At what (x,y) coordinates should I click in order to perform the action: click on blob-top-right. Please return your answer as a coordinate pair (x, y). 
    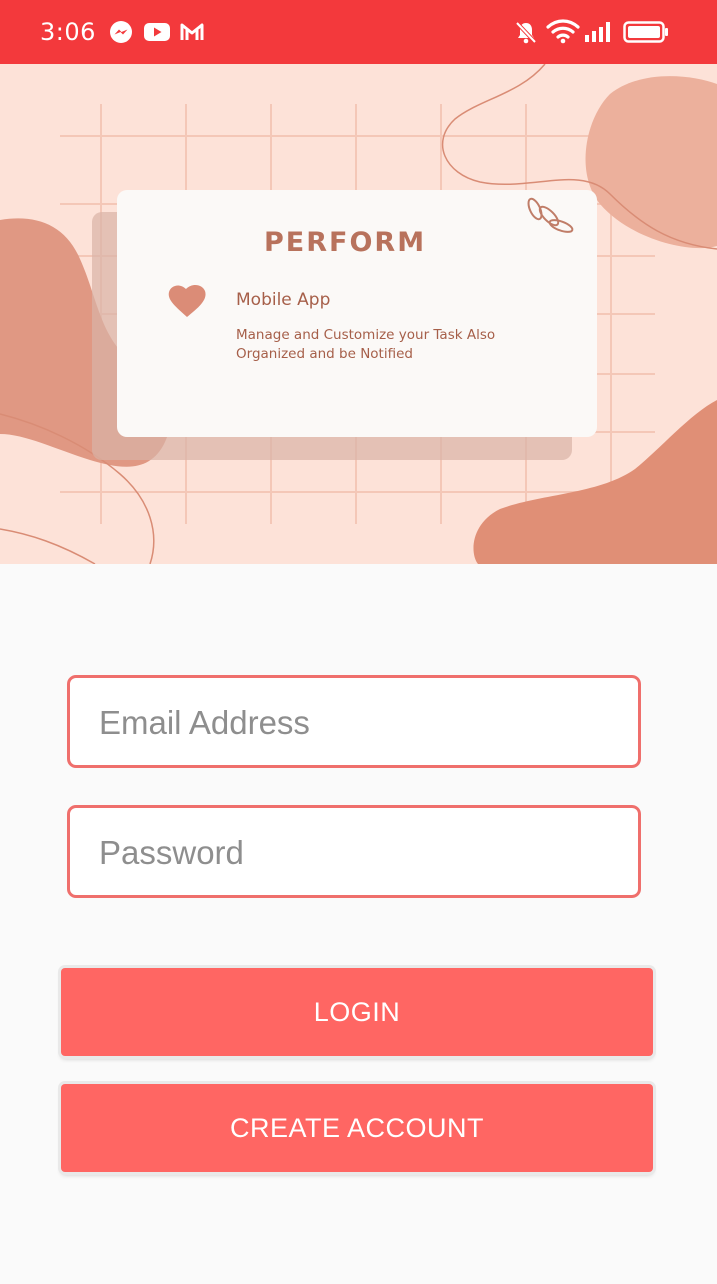
    Looking at the image, I should click on (651, 162).